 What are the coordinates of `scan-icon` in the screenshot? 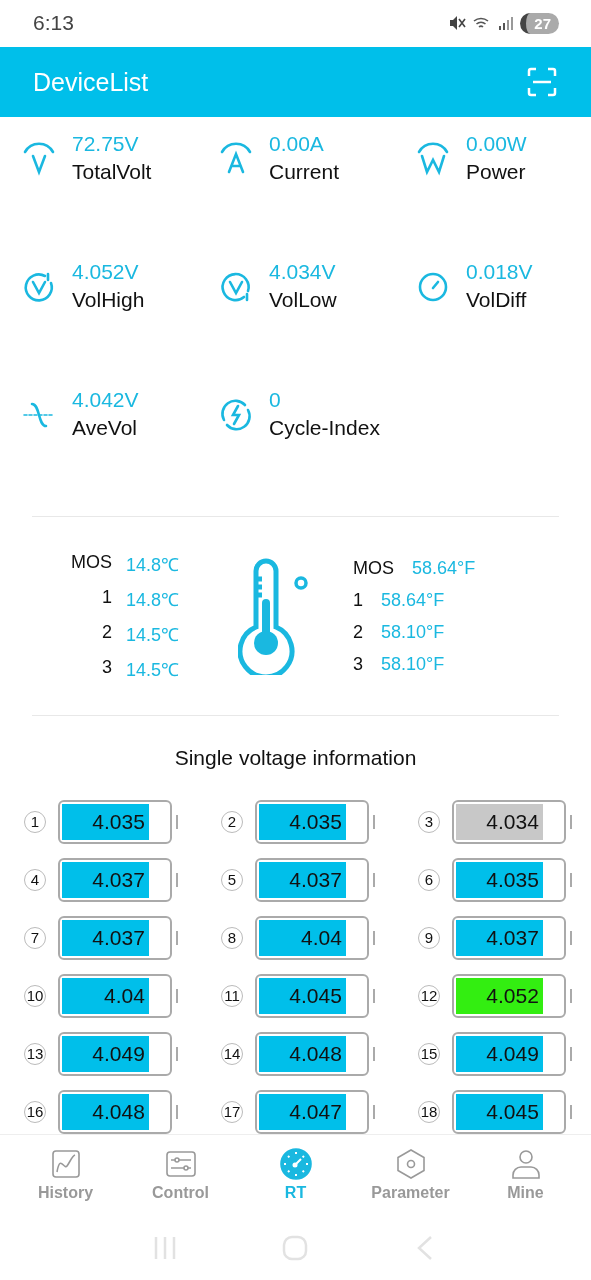 It's located at (542, 82).